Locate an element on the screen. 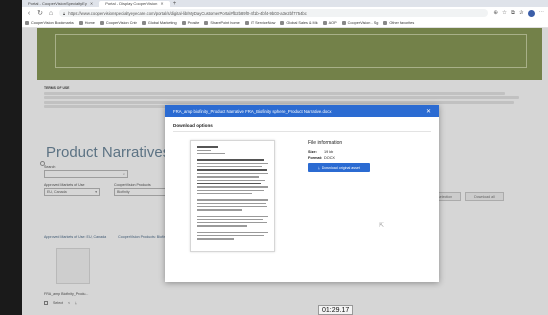  bookmark-item: SharePoint home is located at coordinates (222, 23).